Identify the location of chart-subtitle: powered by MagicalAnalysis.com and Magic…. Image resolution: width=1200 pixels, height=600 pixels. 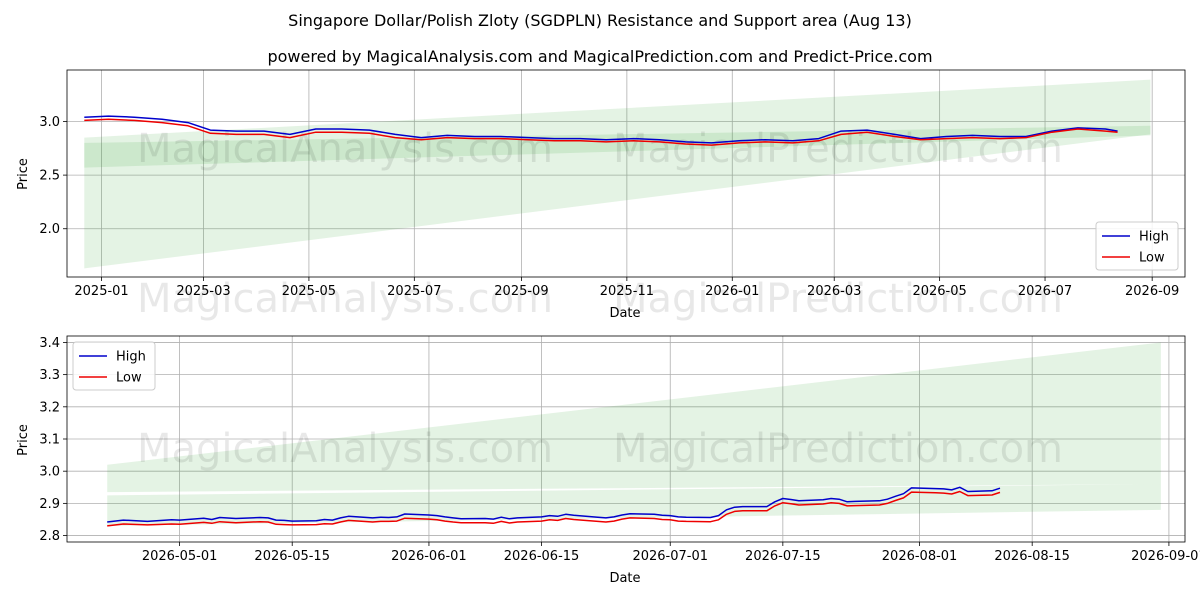
(599, 56).